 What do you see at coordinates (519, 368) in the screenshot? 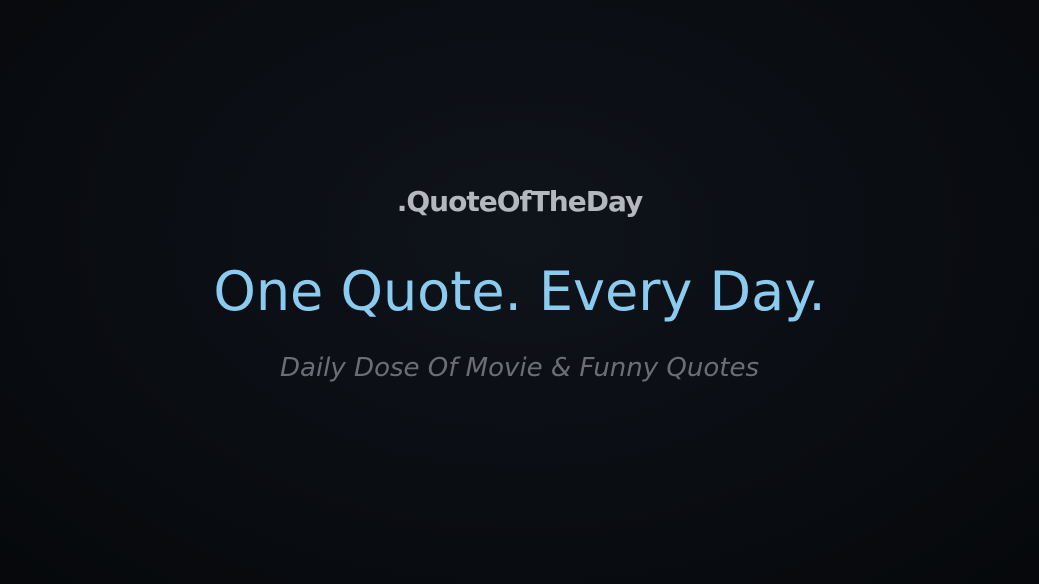
I see `hero-tagline: Daily Dose Of Movie & Funny Quotes` at bounding box center [519, 368].